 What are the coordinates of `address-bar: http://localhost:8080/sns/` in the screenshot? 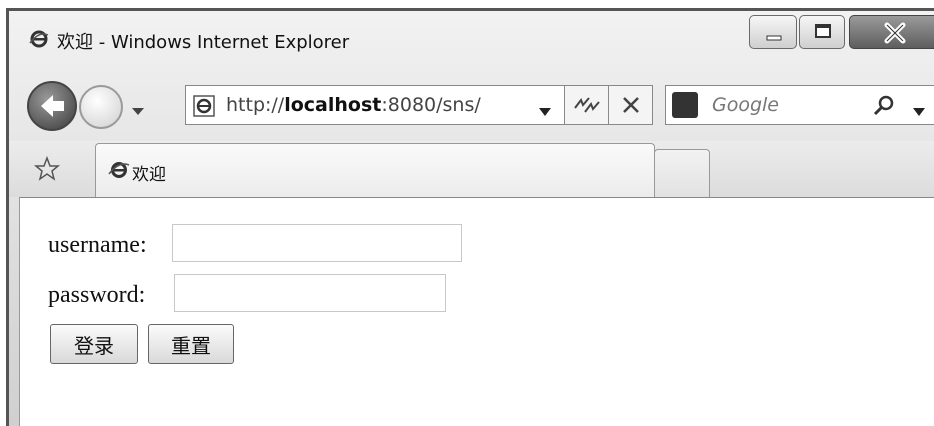 It's located at (375, 105).